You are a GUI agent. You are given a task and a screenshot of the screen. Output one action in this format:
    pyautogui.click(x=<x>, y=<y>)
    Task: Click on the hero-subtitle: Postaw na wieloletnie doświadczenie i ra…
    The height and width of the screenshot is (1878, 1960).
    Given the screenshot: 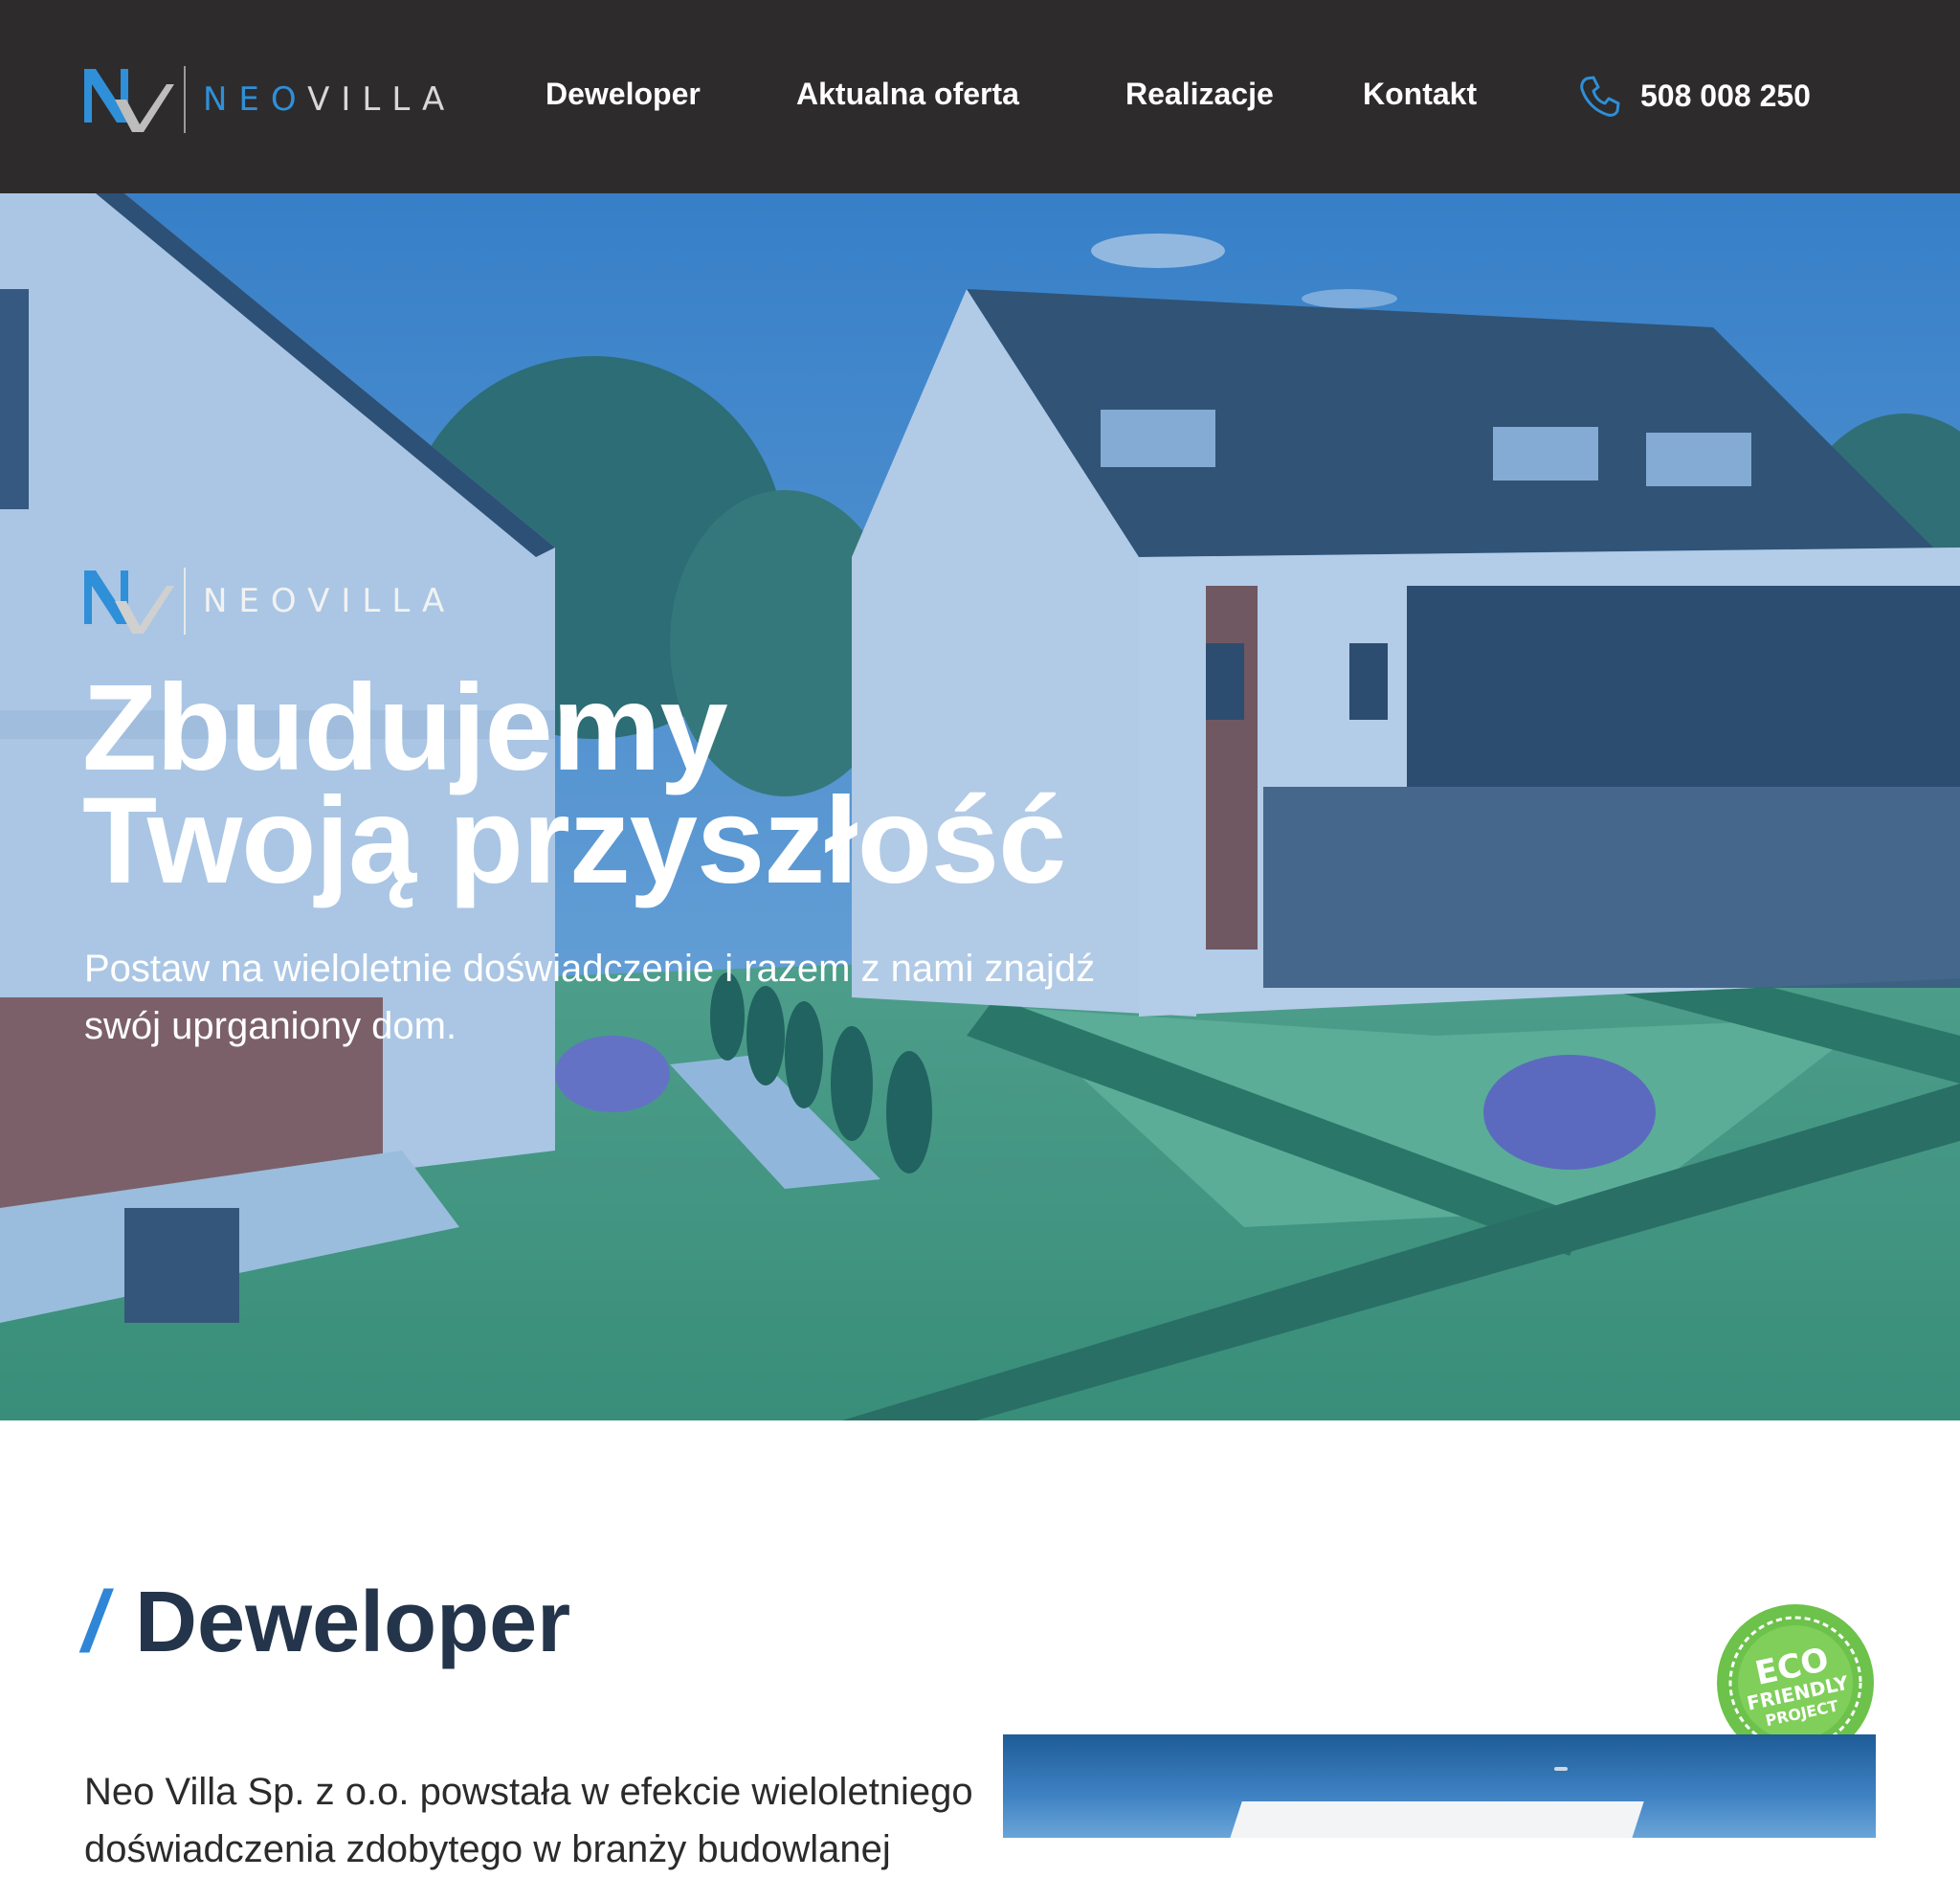 What is the action you would take?
    pyautogui.click(x=590, y=997)
    